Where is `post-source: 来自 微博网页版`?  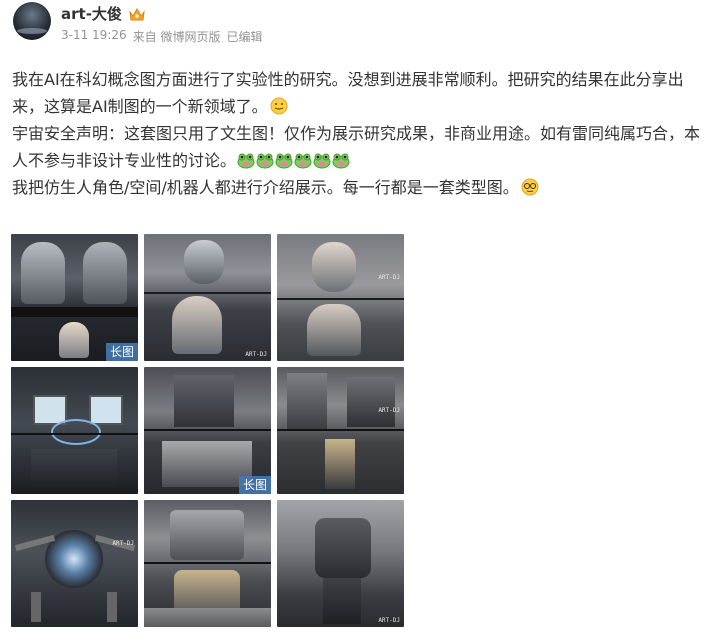 post-source: 来自 微博网页版 is located at coordinates (177, 36).